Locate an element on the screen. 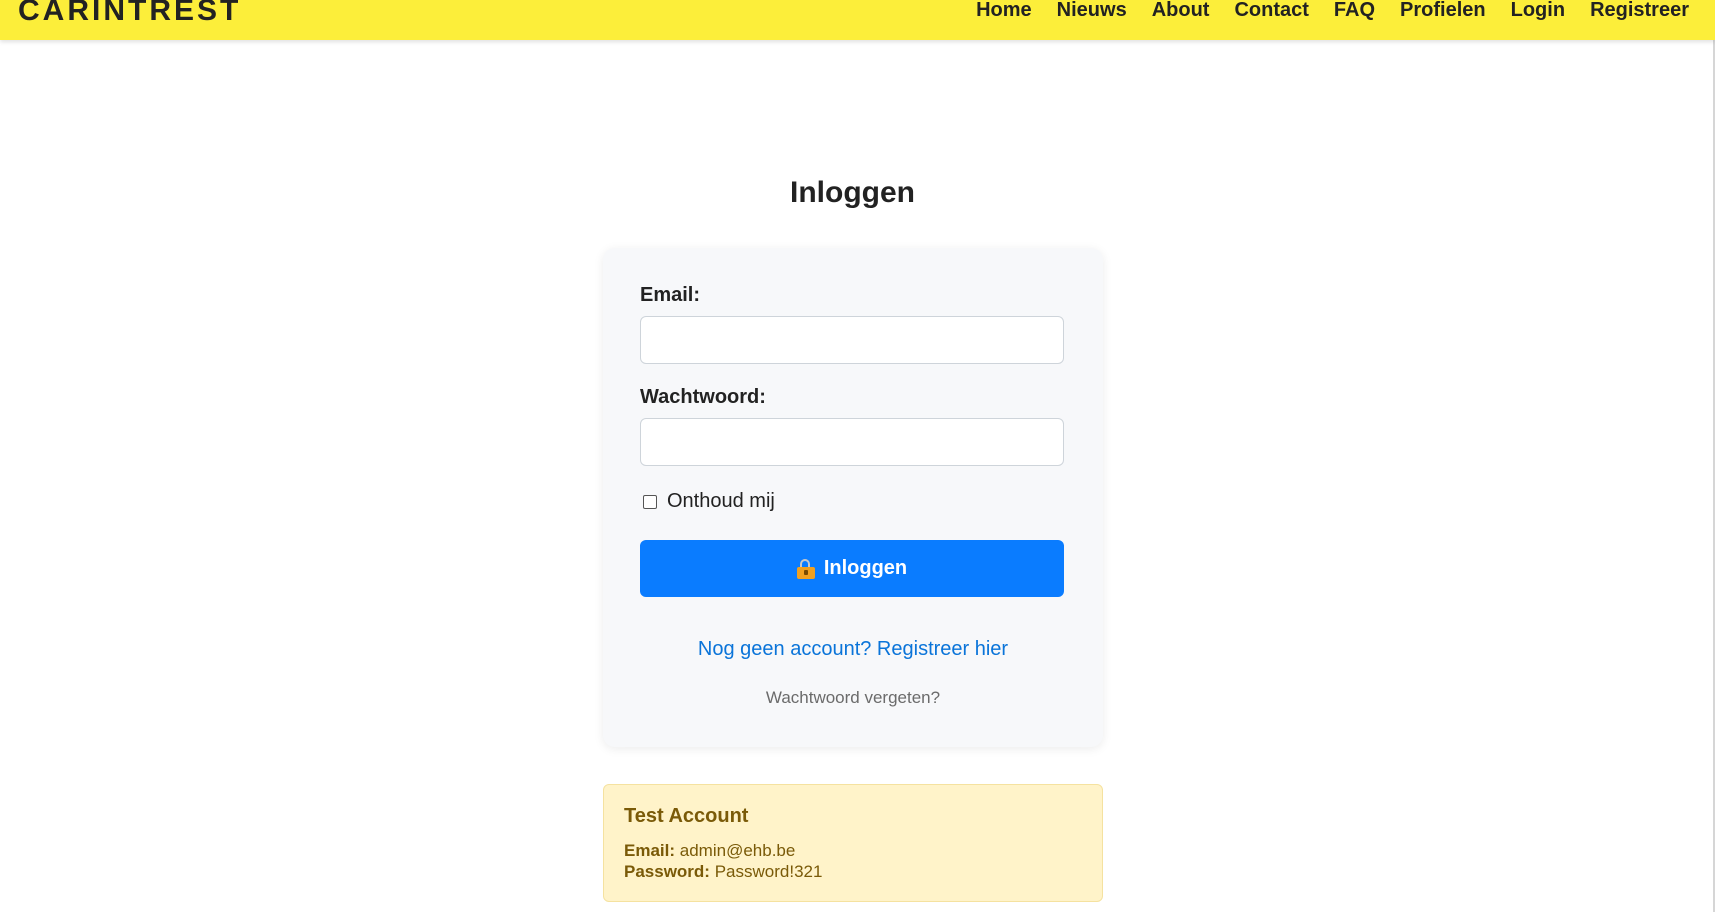 This screenshot has height=912, width=1715. login-button-label: Inloggen is located at coordinates (865, 568).